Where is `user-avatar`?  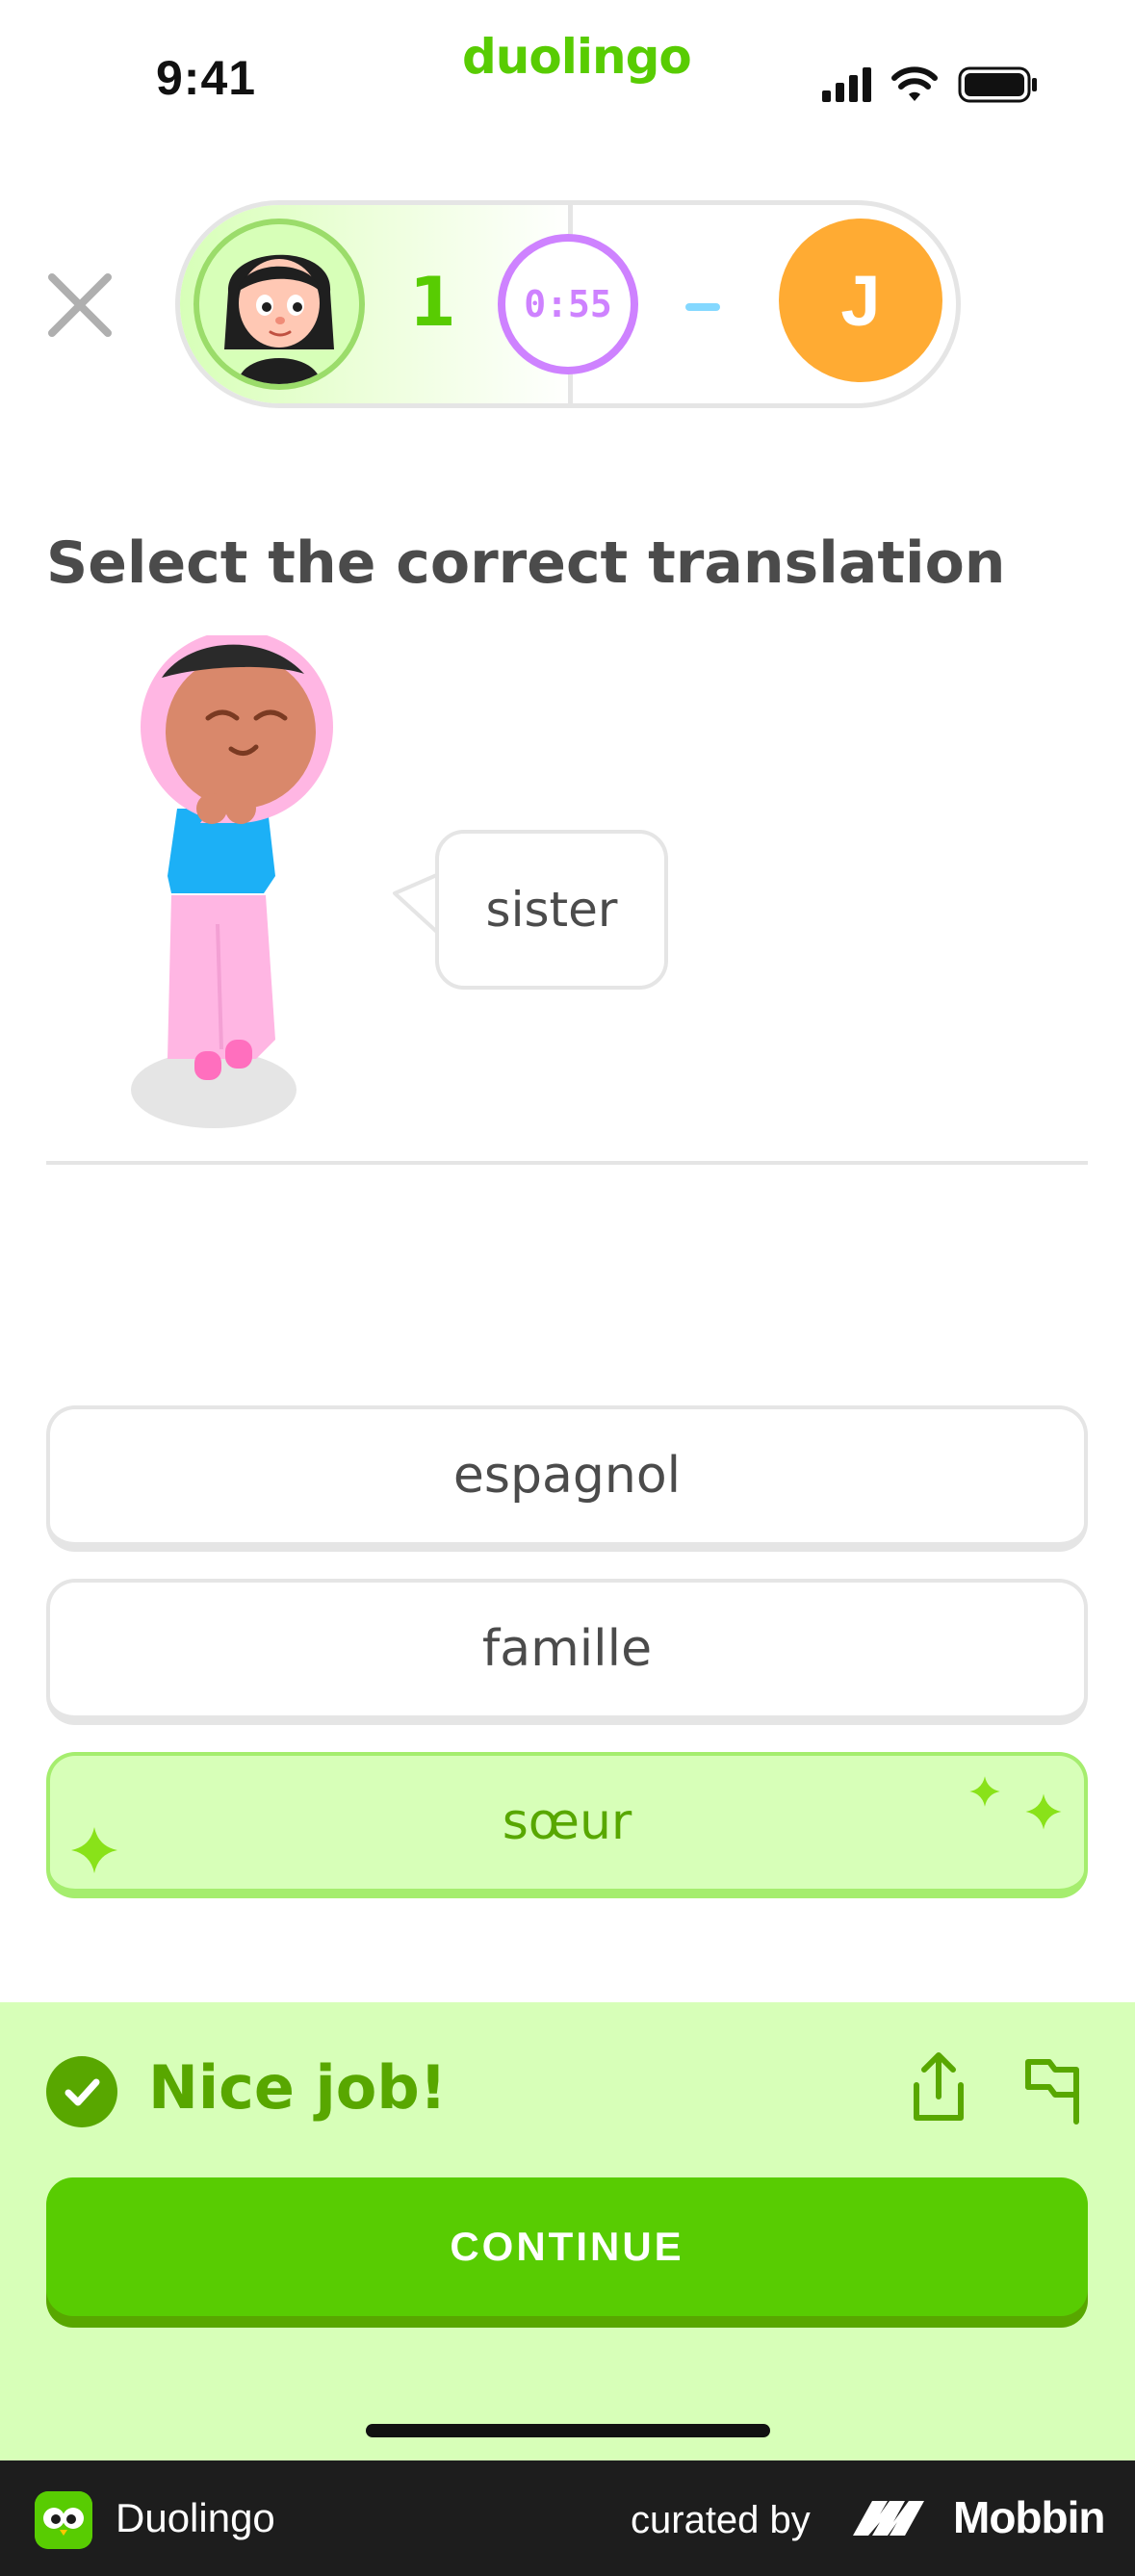 user-avatar is located at coordinates (279, 305).